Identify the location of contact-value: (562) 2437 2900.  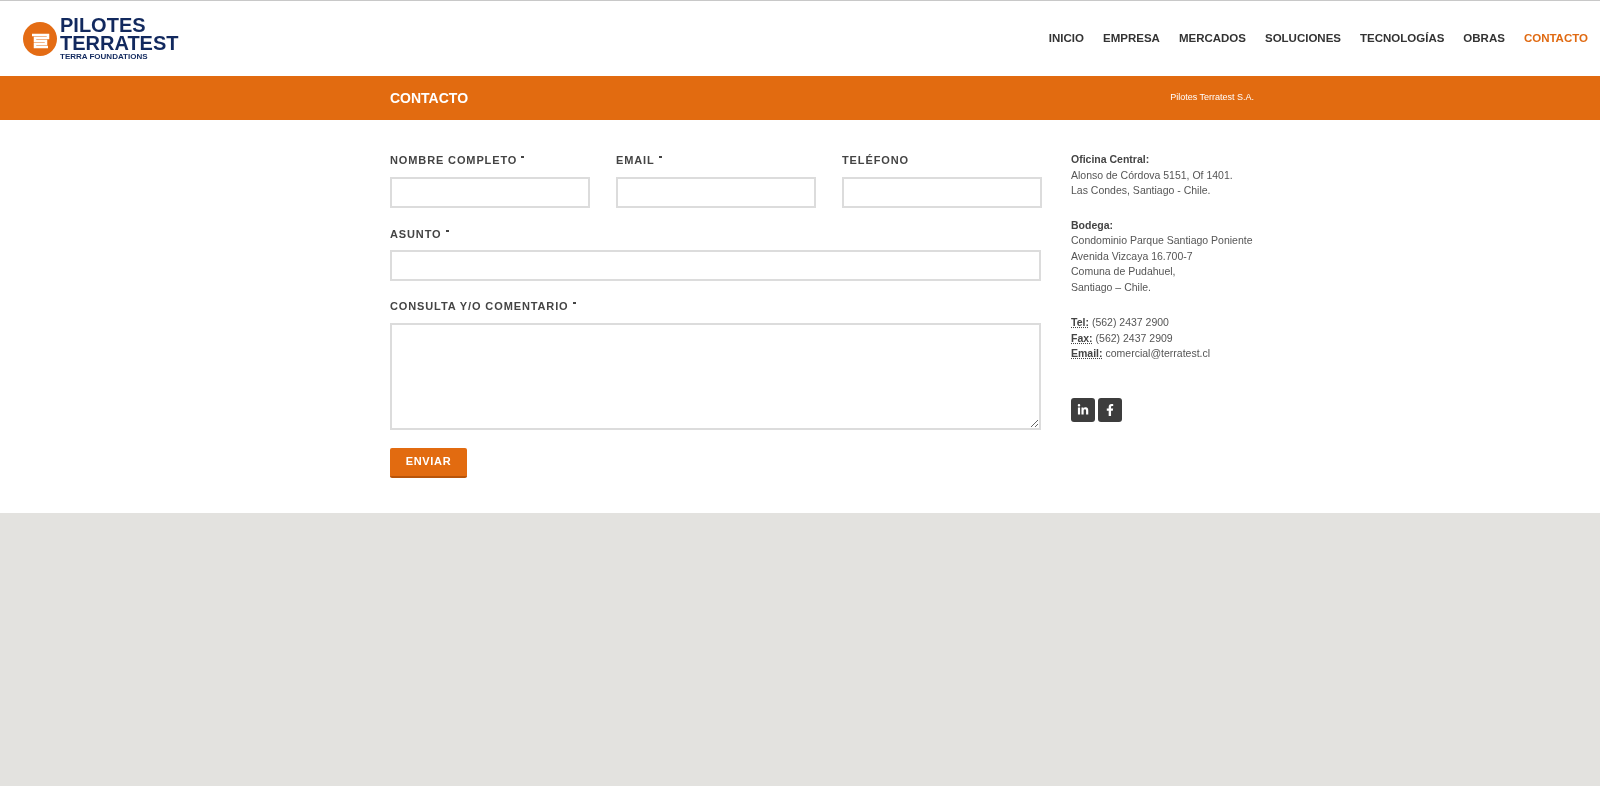
(1130, 322).